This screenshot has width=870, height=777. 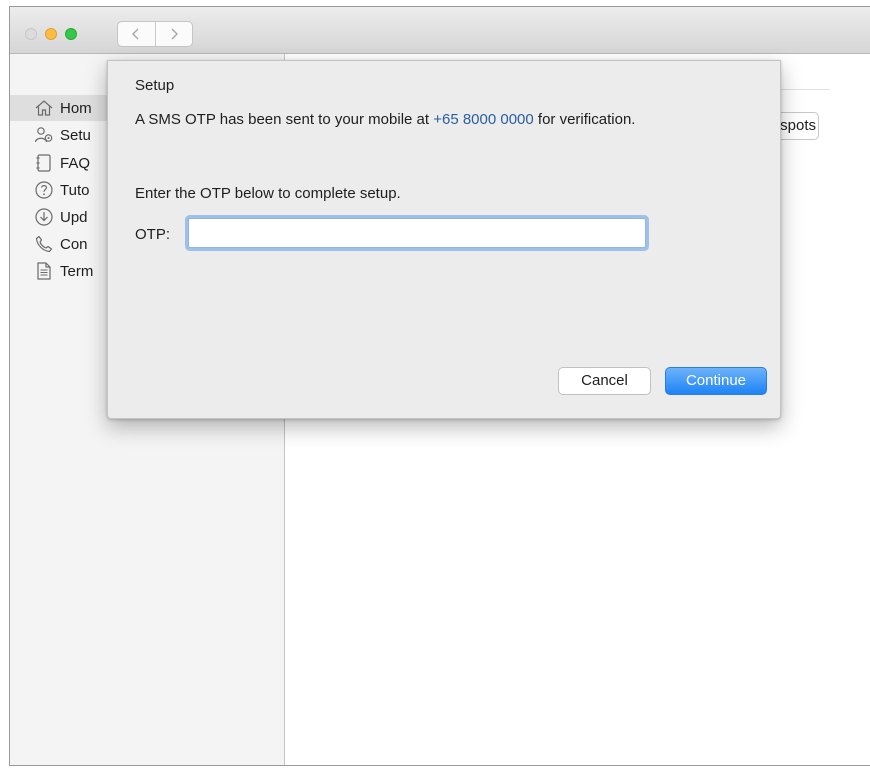 What do you see at coordinates (44, 271) in the screenshot?
I see `document-icon` at bounding box center [44, 271].